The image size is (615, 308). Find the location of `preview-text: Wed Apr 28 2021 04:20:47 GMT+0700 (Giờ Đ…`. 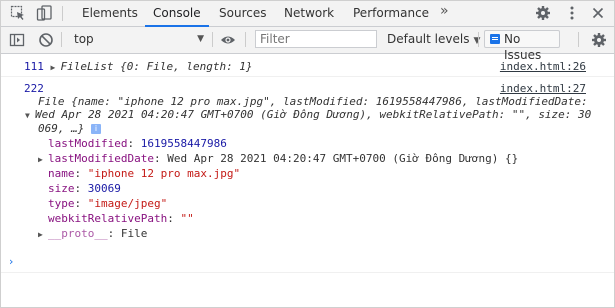

preview-text: Wed Apr 28 2021 04:20:47 GMT+0700 (Giờ Đ… is located at coordinates (313, 114).